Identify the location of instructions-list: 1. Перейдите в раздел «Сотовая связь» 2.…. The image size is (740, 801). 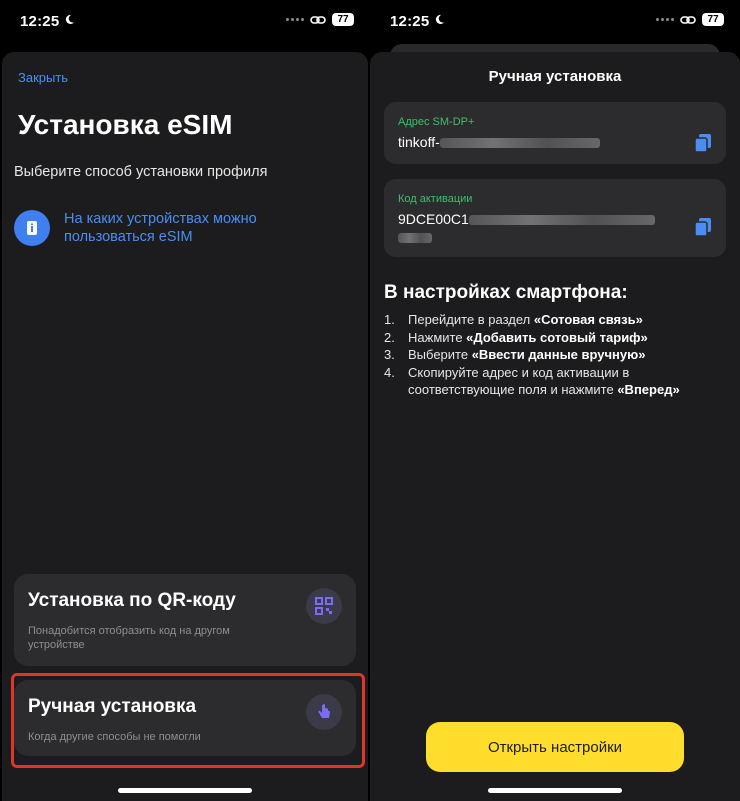
(554, 355).